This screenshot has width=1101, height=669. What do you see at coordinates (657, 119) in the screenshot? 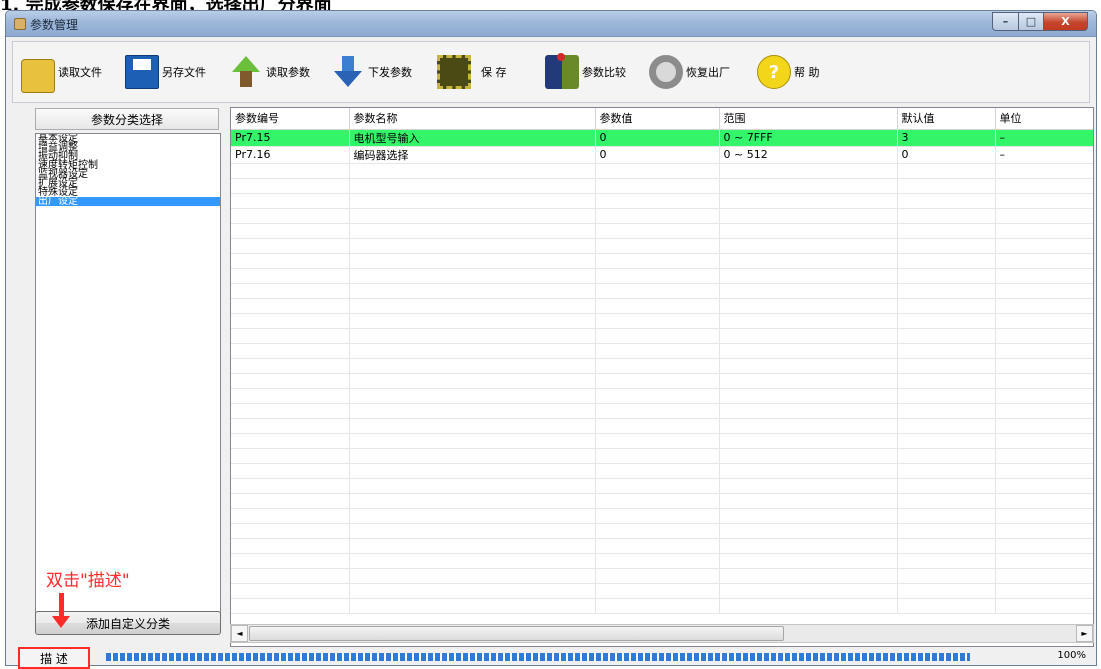
I see `column-header: 参数值` at bounding box center [657, 119].